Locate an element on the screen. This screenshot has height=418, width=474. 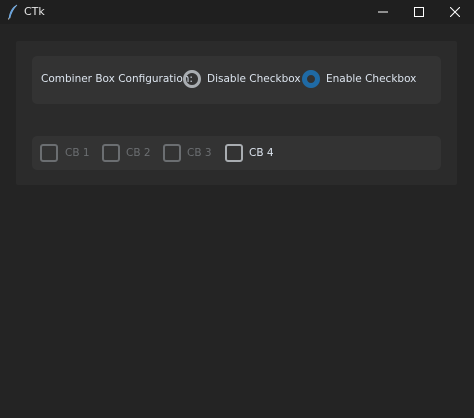
cb2-checkbox is located at coordinates (111, 153).